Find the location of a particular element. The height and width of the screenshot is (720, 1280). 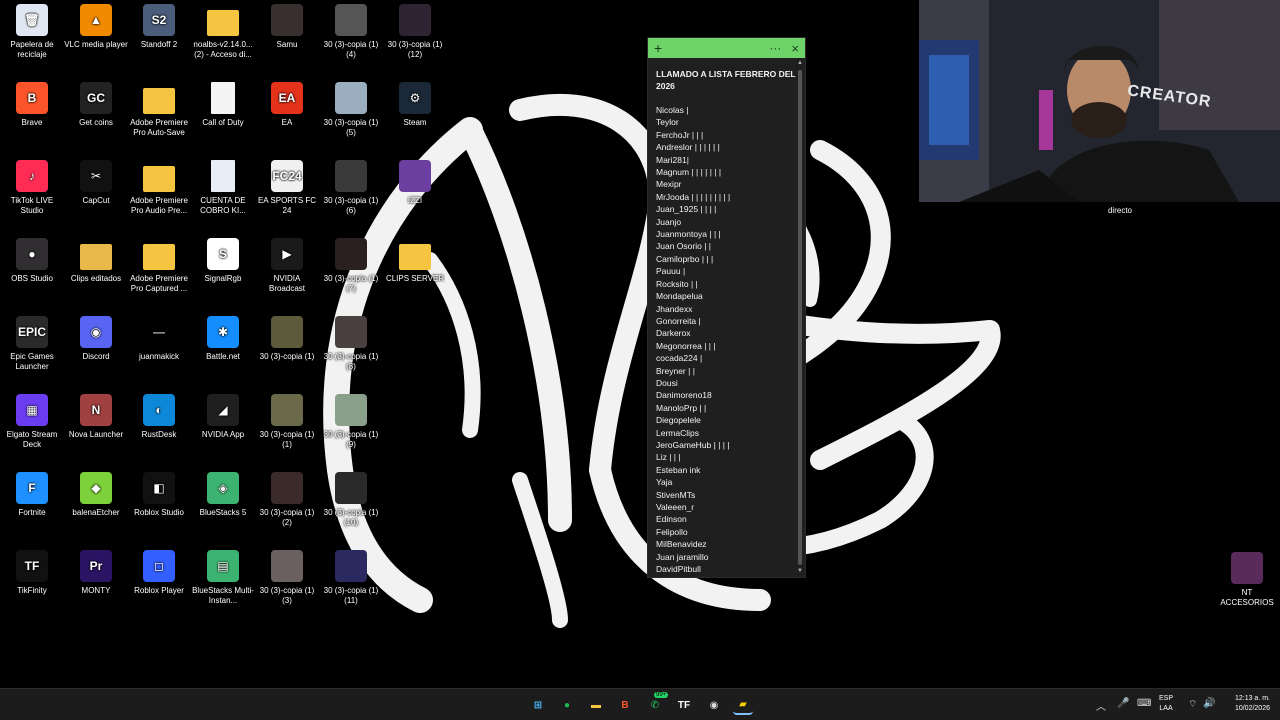

webcam-feed: CREATOR is located at coordinates (1099, 101).